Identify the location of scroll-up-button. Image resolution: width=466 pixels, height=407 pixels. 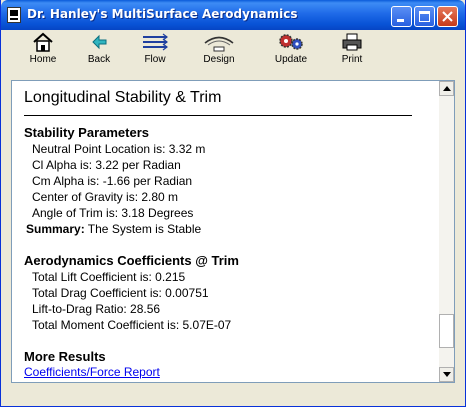
(446, 88).